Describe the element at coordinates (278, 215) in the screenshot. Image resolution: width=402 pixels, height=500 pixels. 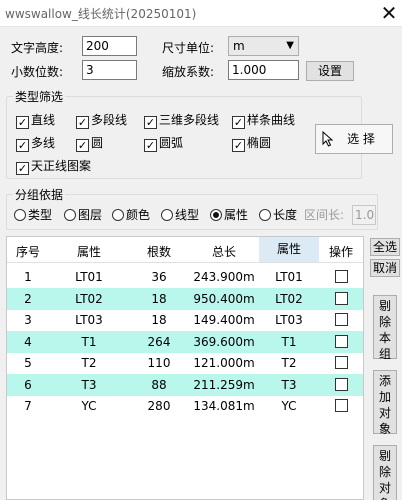
I see `radio-length: 长度` at that location.